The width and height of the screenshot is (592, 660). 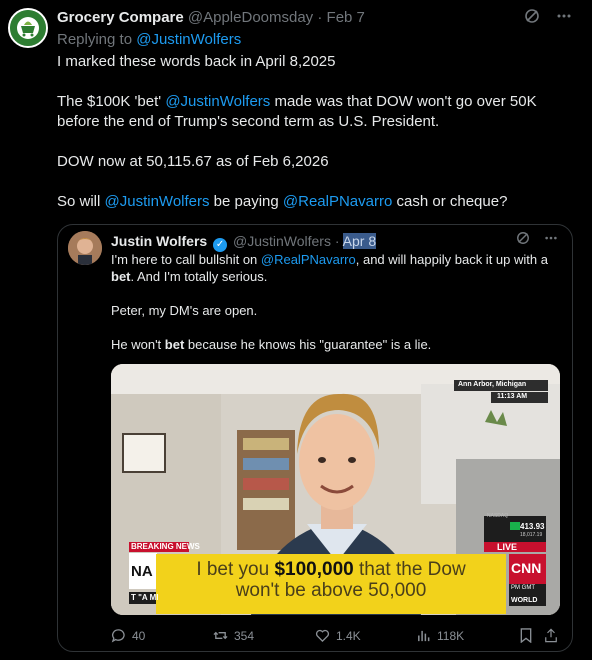 What do you see at coordinates (424, 636) in the screenshot?
I see `views-icon` at bounding box center [424, 636].